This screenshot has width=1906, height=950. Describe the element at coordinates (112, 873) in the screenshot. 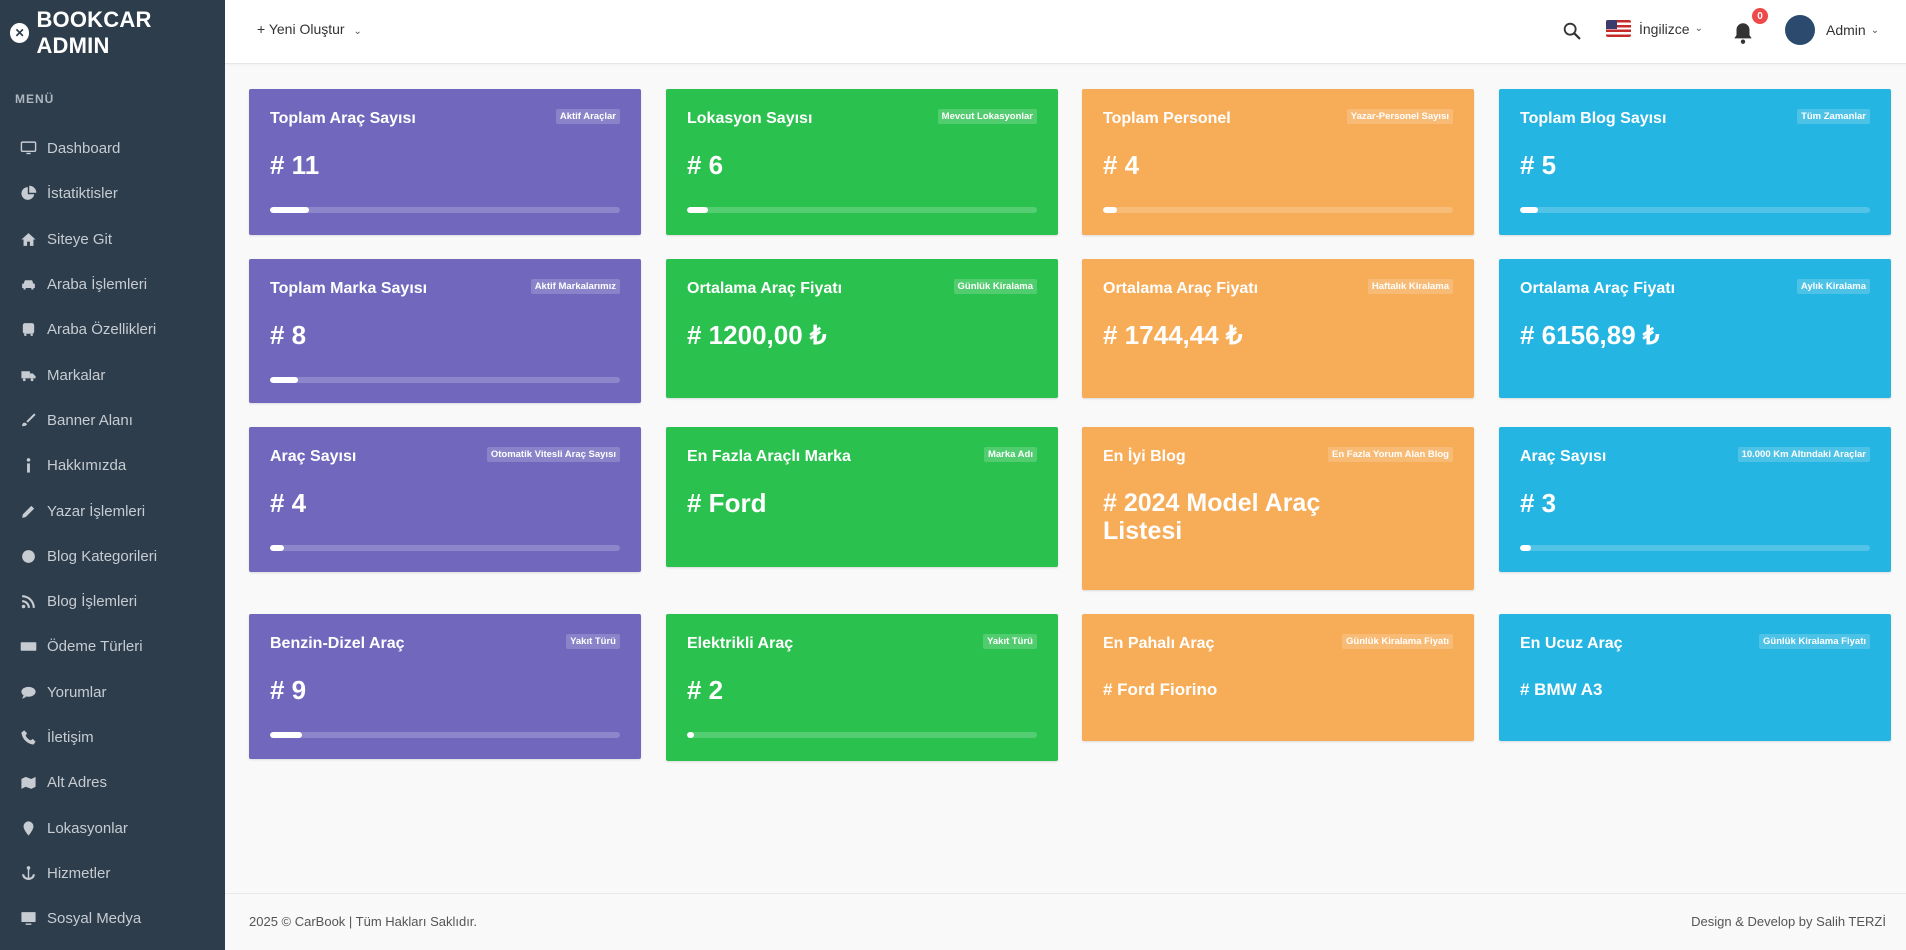

I see `sidebar-item-hizmetler: Hizmetler` at that location.